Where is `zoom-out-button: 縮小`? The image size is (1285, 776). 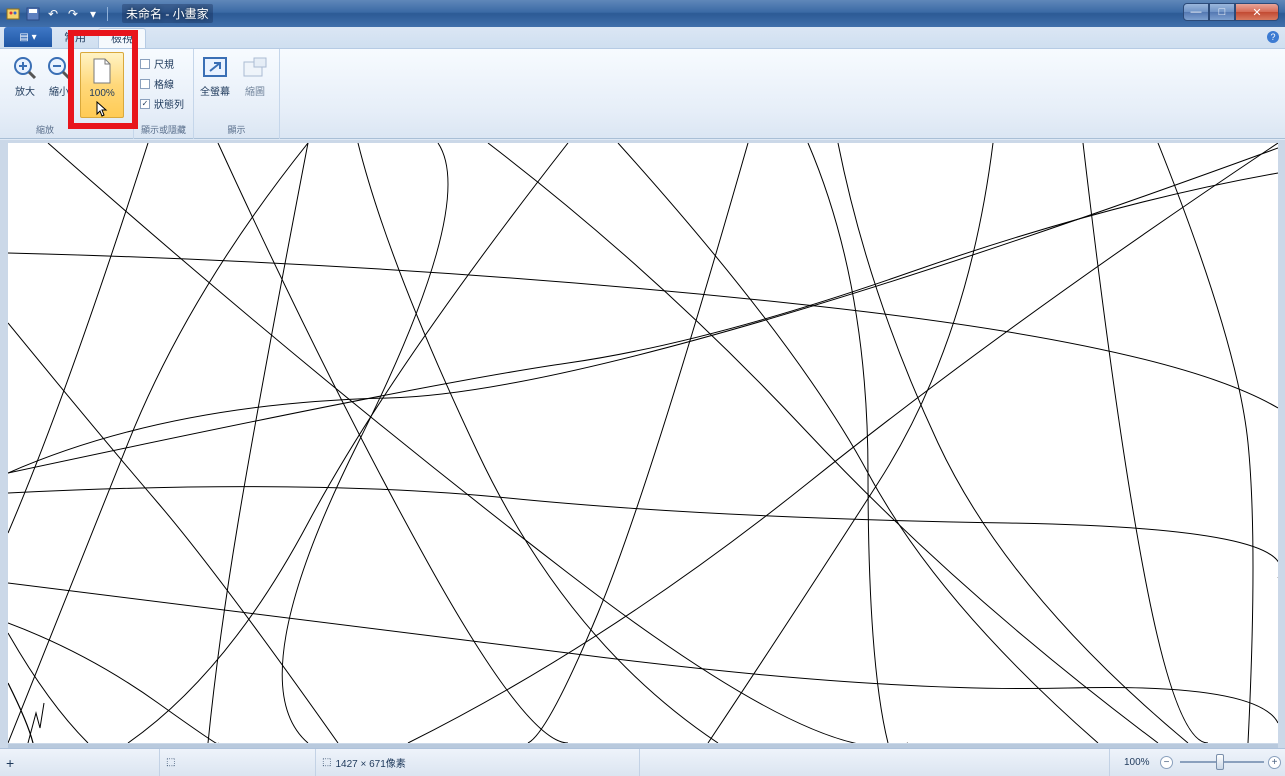 zoom-out-button: 縮小 is located at coordinates (59, 75).